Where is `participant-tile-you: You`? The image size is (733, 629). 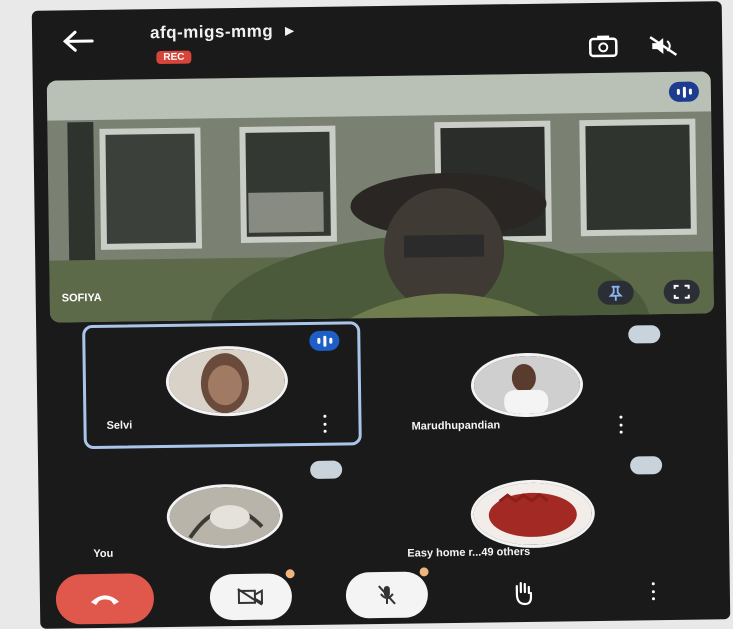
participant-tile-you: You is located at coordinates (221, 513).